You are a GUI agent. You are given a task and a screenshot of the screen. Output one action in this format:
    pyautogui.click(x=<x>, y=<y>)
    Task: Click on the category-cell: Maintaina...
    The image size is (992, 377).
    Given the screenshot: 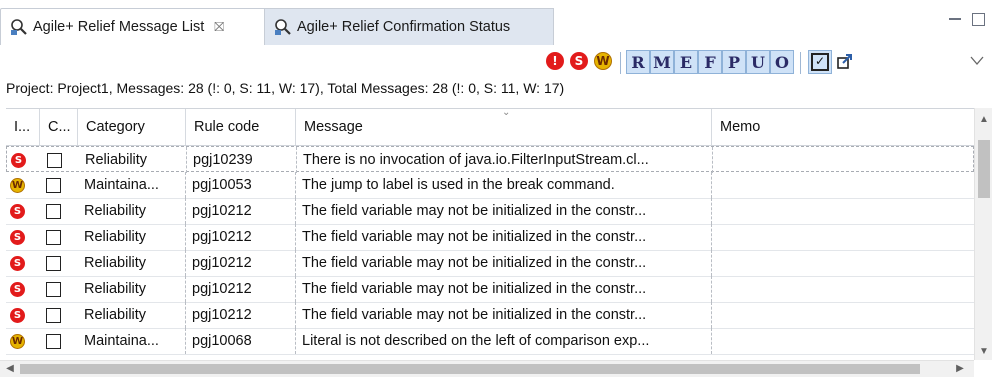 What is the action you would take?
    pyautogui.click(x=132, y=341)
    